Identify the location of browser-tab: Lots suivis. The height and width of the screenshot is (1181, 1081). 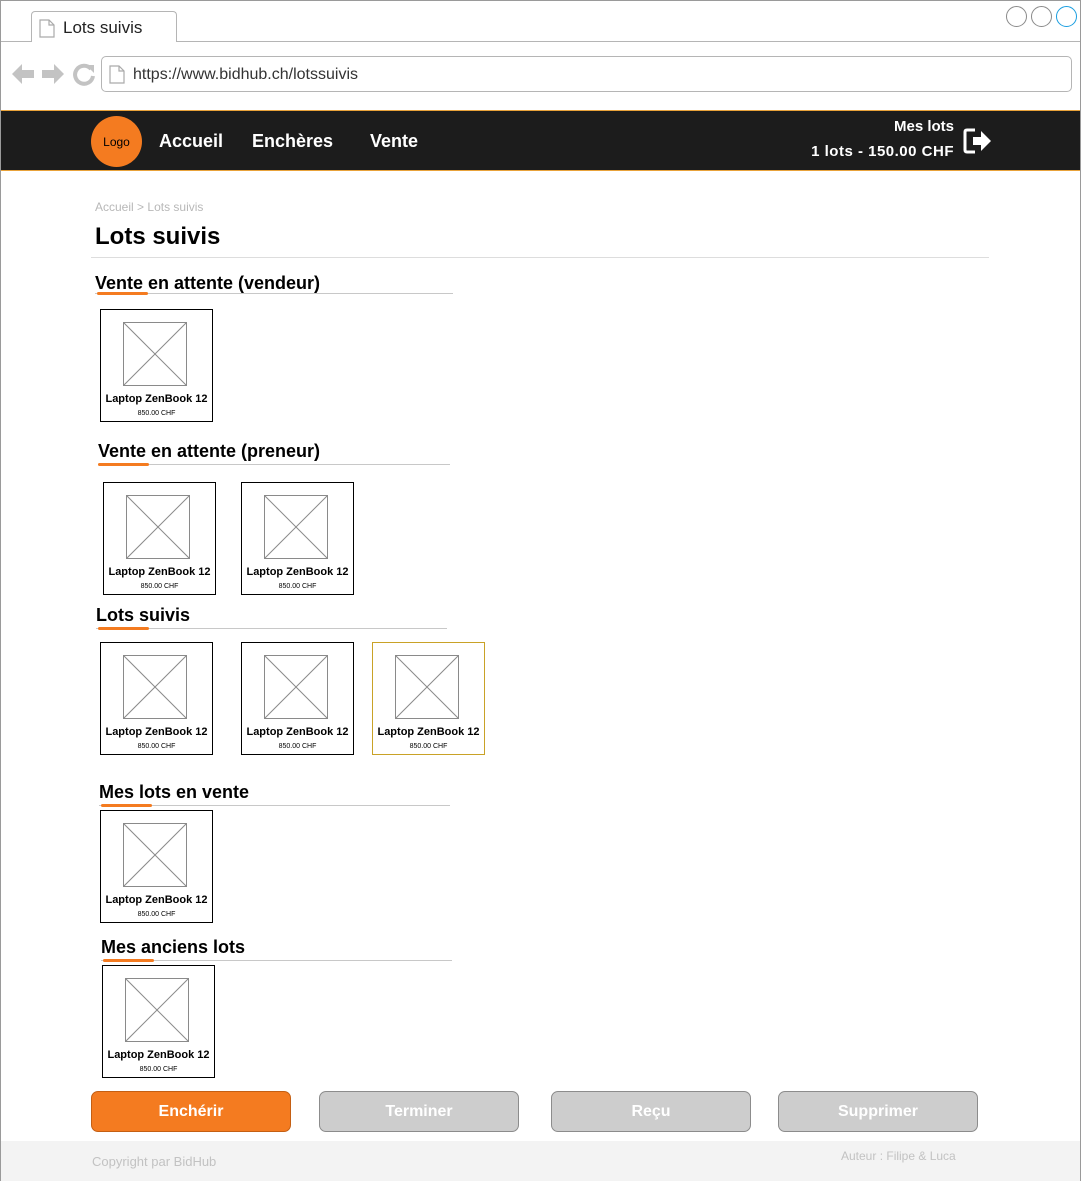
(104, 26).